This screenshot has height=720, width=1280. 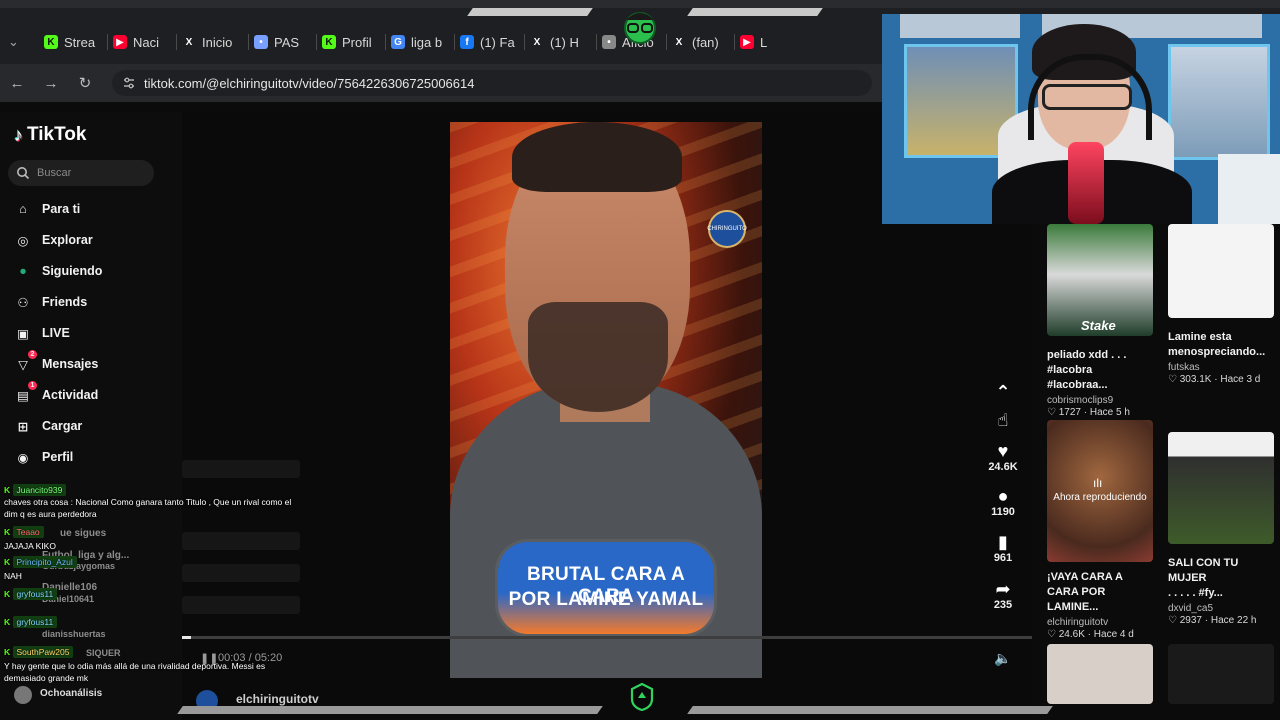 What do you see at coordinates (80, 42) in the screenshot?
I see `browser-tab-label: Strea` at bounding box center [80, 42].